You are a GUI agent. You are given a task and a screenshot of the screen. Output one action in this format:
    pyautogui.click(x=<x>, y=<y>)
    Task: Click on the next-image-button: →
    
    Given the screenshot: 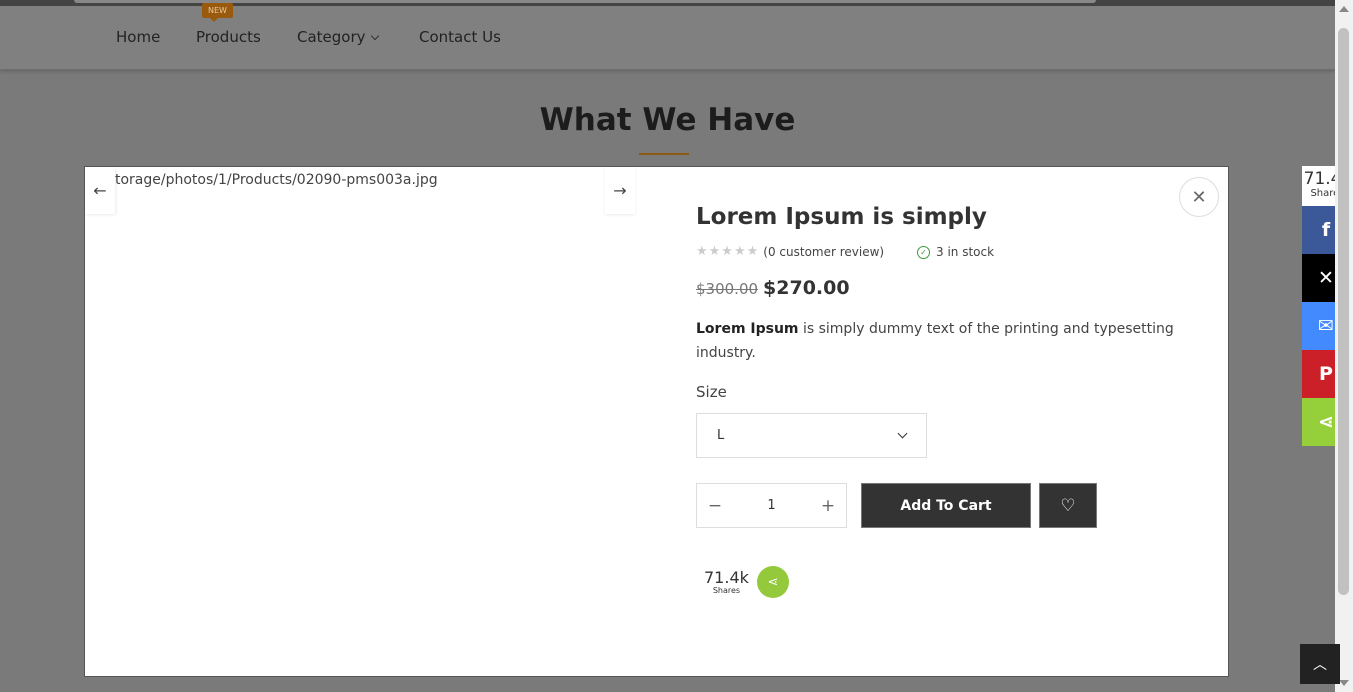 What is the action you would take?
    pyautogui.click(x=620, y=190)
    